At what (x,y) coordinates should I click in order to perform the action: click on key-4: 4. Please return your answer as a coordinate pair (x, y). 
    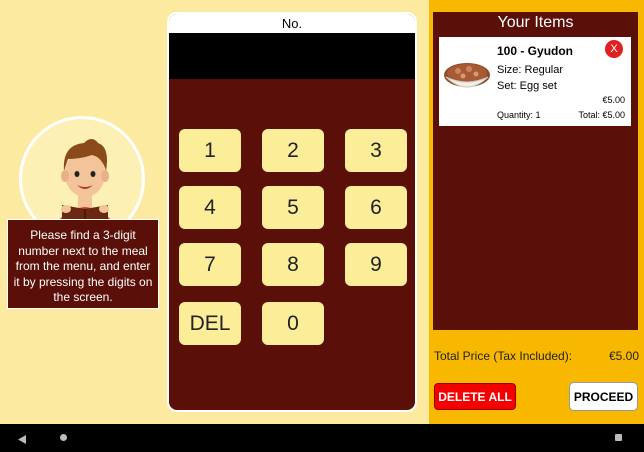
    Looking at the image, I should click on (210, 207).